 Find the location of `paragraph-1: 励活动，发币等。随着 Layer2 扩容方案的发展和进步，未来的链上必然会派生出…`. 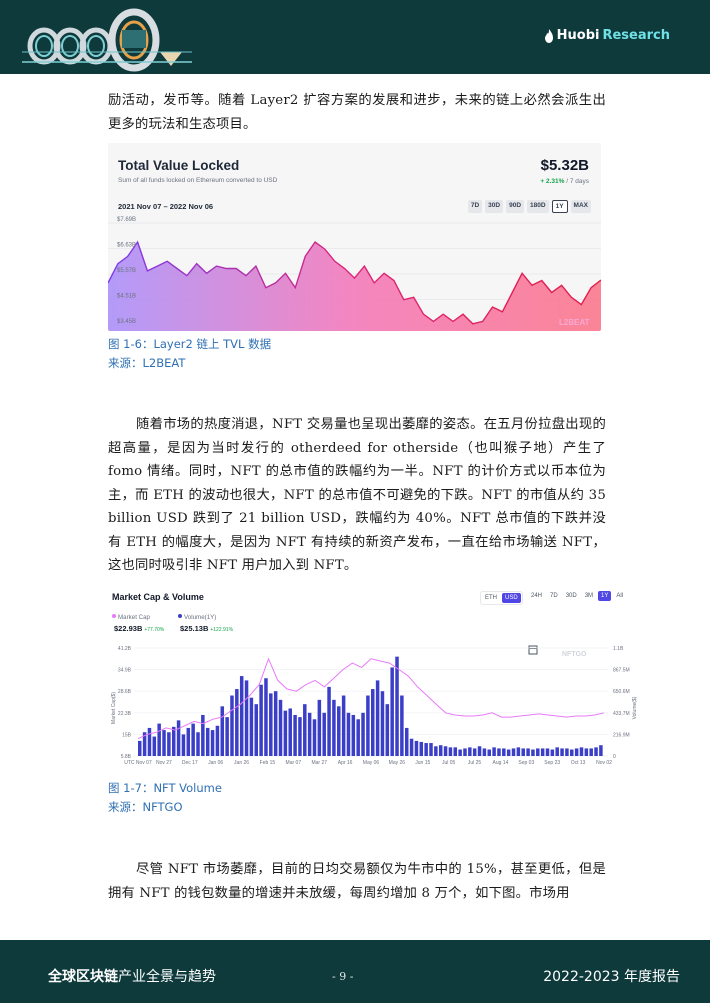

paragraph-1: 励活动，发币等。随着 Layer2 扩容方案的发展和进步，未来的链上必然会派生出… is located at coordinates (357, 112).